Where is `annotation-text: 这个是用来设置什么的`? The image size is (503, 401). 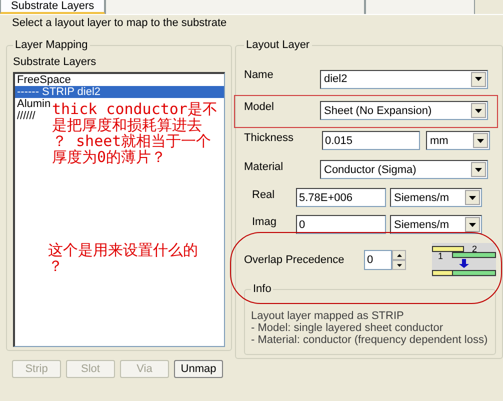 annotation-text: 这个是用来设置什么的 is located at coordinates (123, 250).